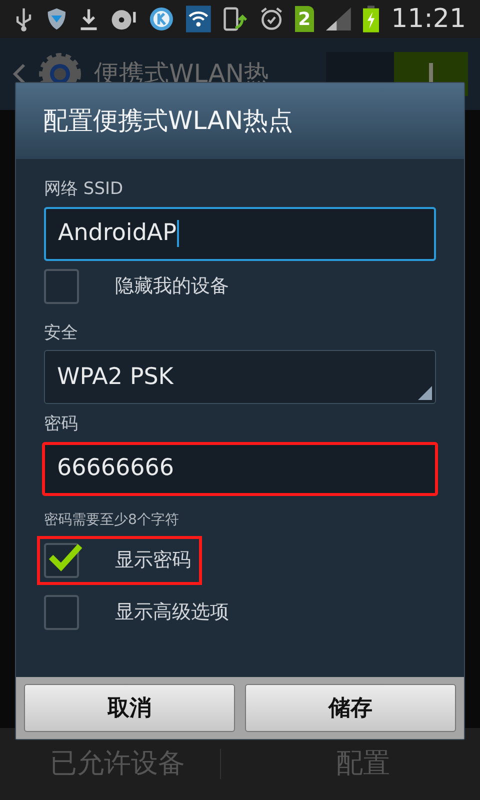  What do you see at coordinates (19, 74) in the screenshot?
I see `back-icon` at bounding box center [19, 74].